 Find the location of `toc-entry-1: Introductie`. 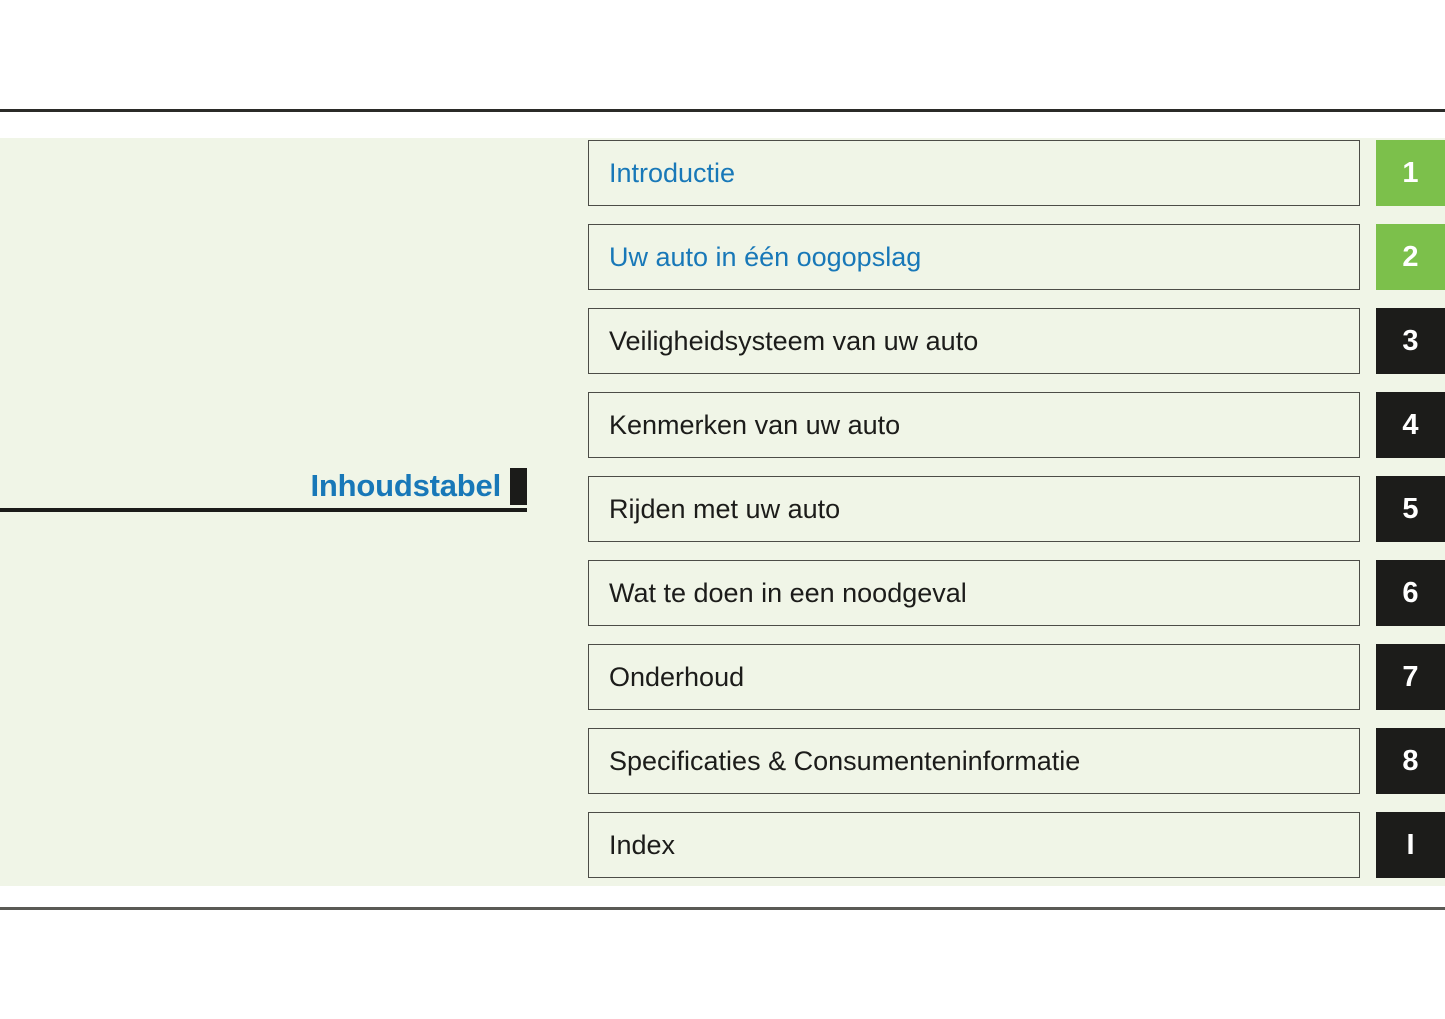

toc-entry-1: Introductie is located at coordinates (974, 173).